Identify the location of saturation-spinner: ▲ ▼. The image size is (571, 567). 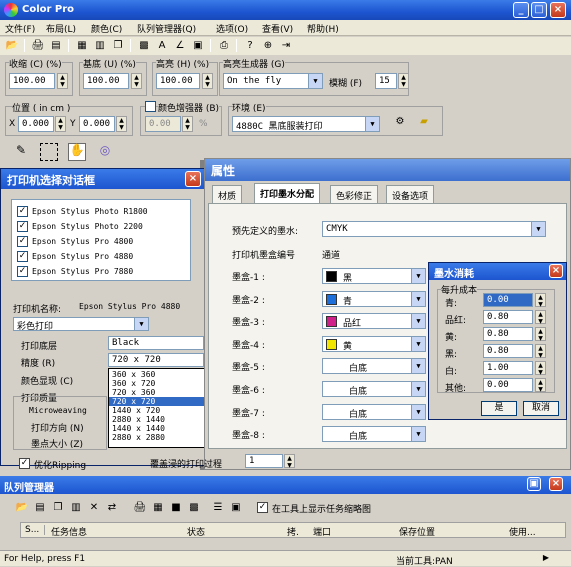
(62, 81).